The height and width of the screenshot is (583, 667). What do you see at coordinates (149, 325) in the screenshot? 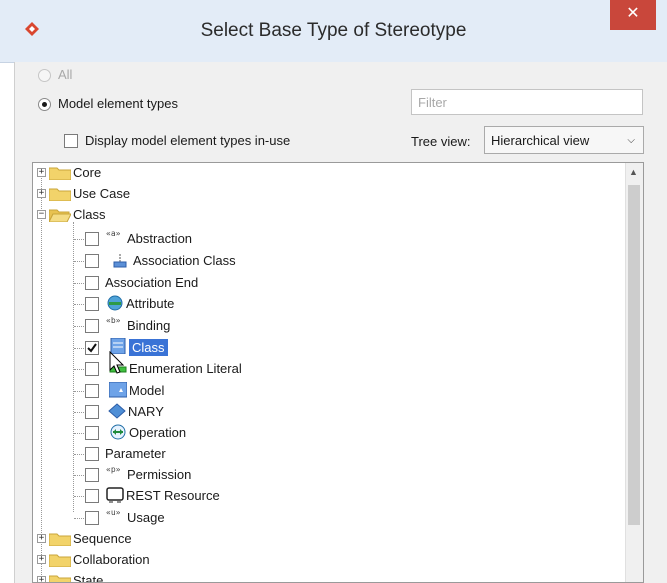
I see `tree-item-label: Binding` at bounding box center [149, 325].